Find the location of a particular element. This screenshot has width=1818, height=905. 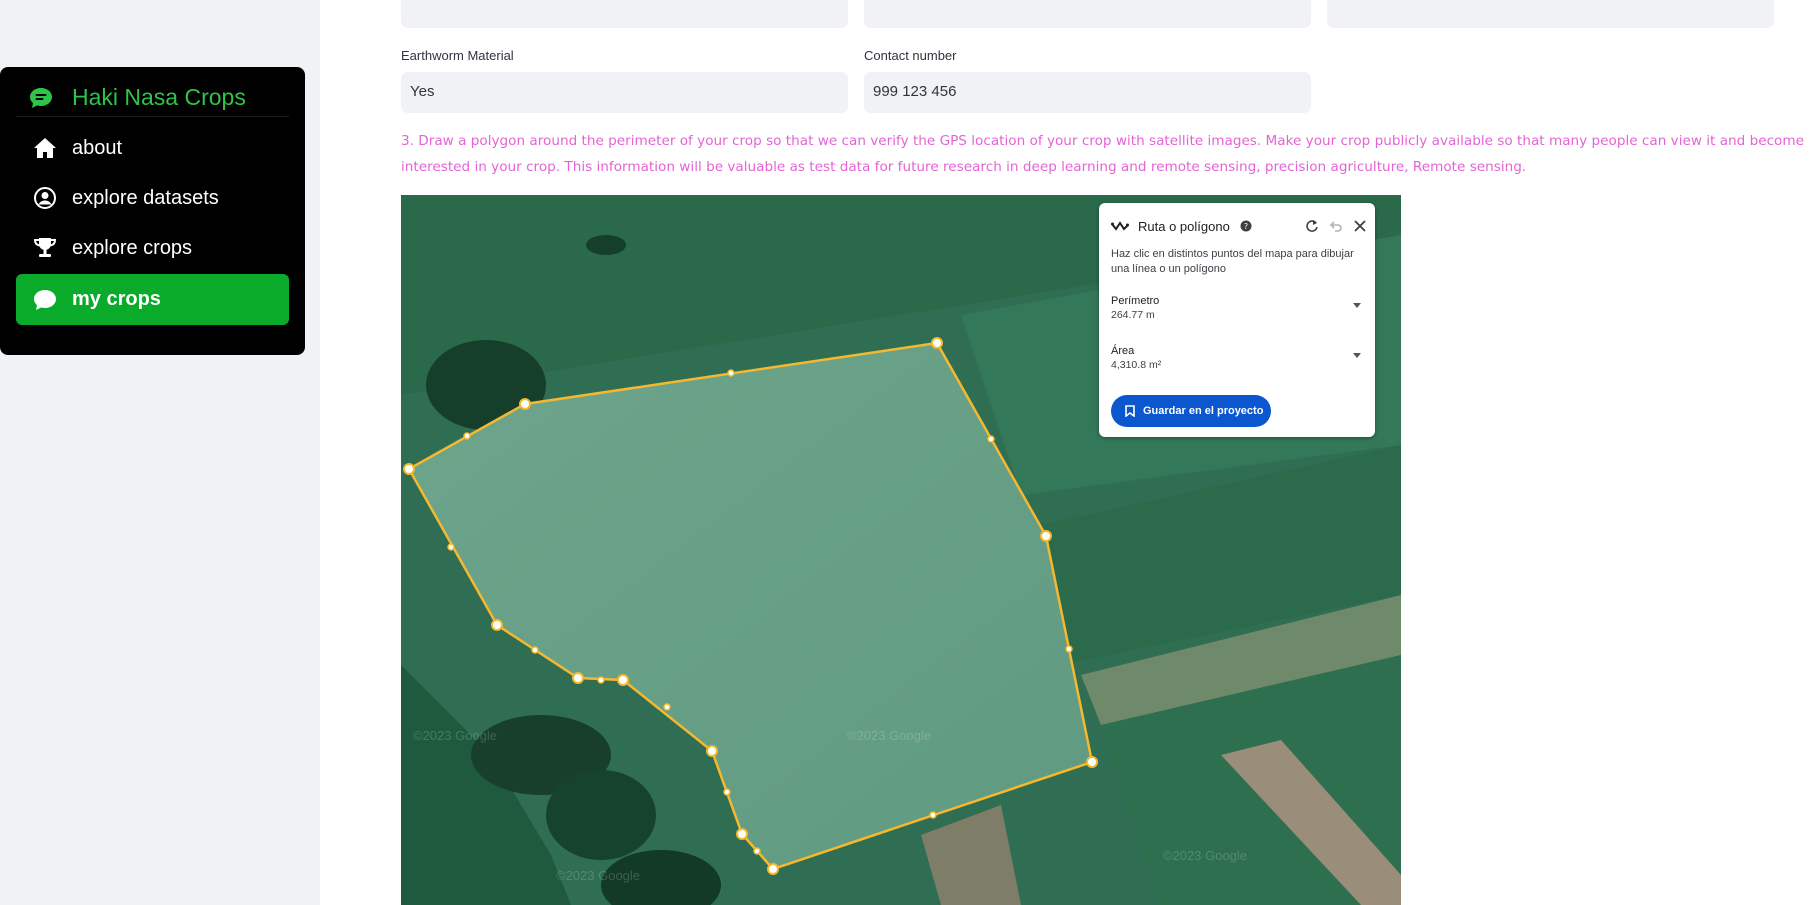

nav-item-explore-crops: explore crops is located at coordinates (152, 248).